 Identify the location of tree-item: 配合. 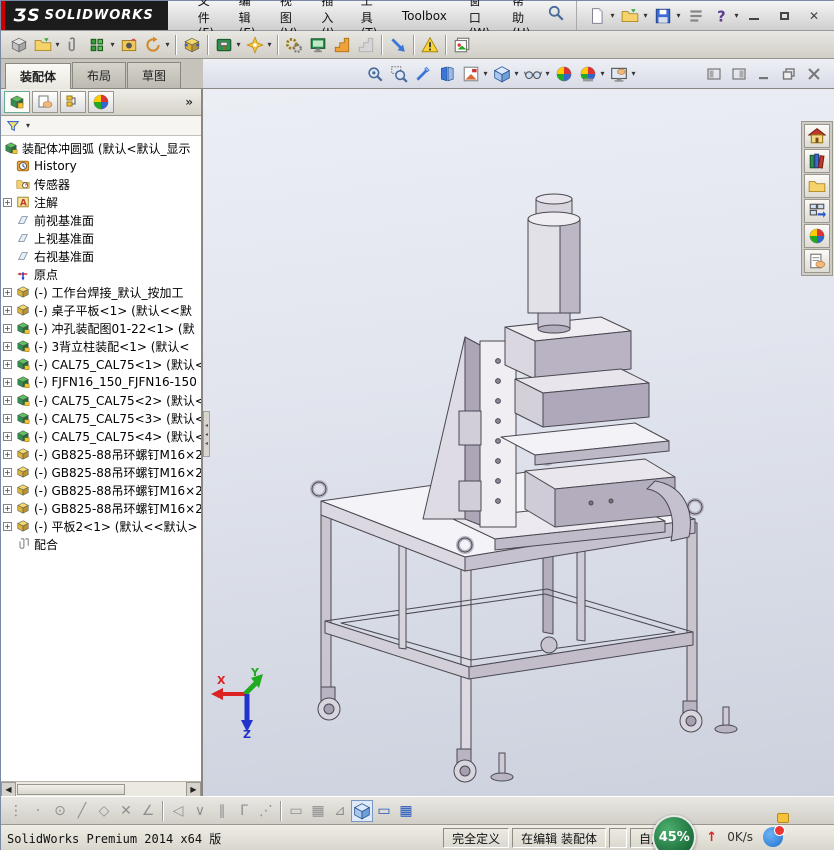
(101, 544).